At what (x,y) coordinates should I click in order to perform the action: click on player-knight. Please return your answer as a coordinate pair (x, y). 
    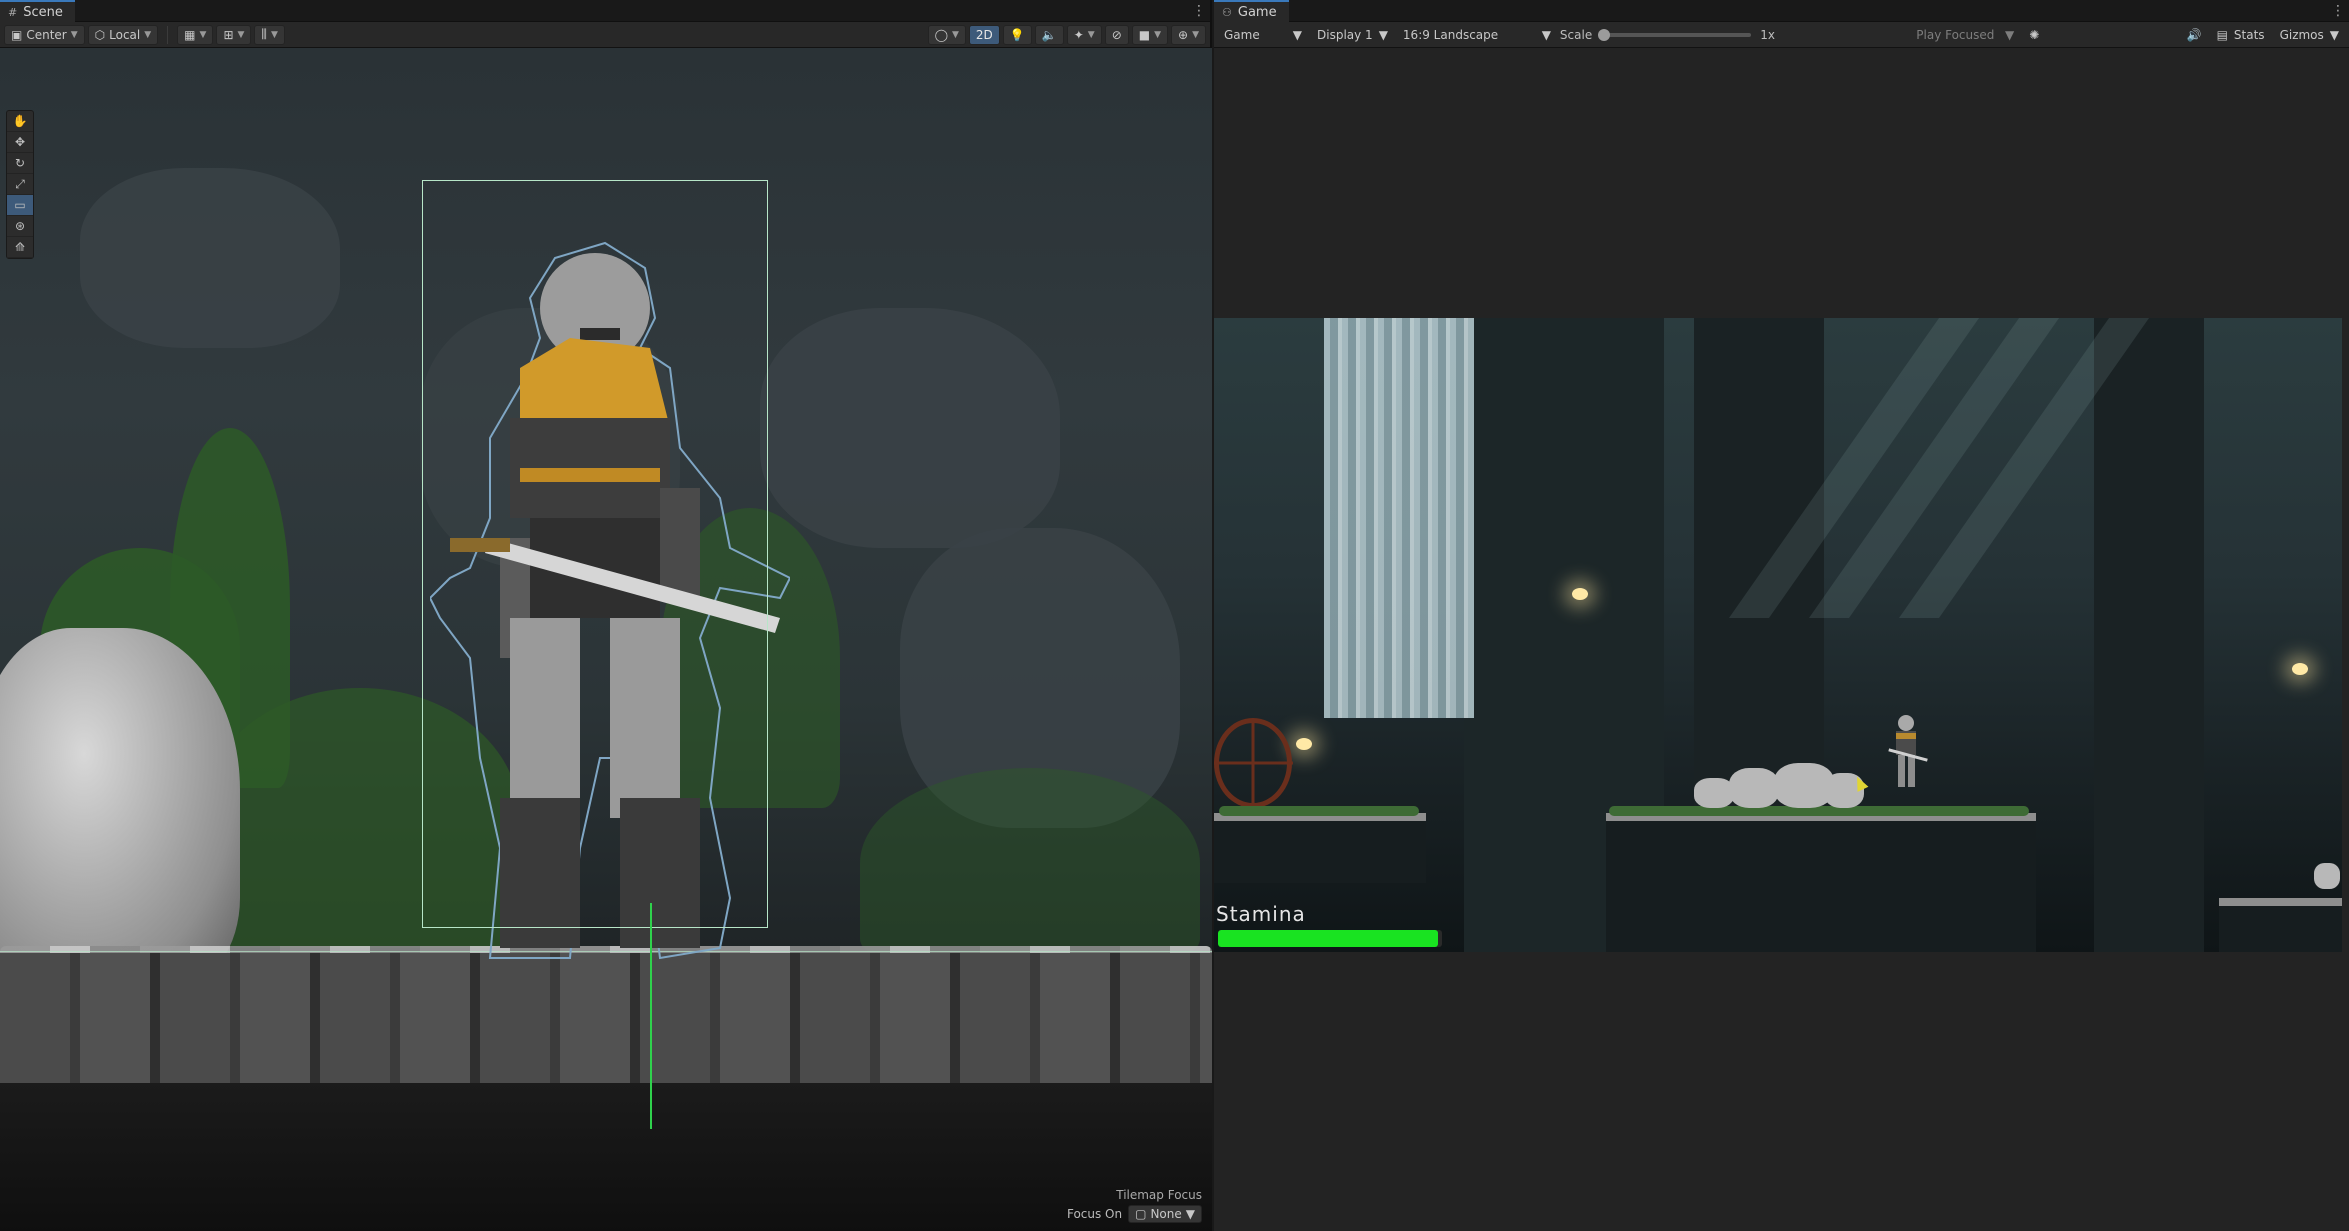
    Looking at the image, I should click on (1908, 751).